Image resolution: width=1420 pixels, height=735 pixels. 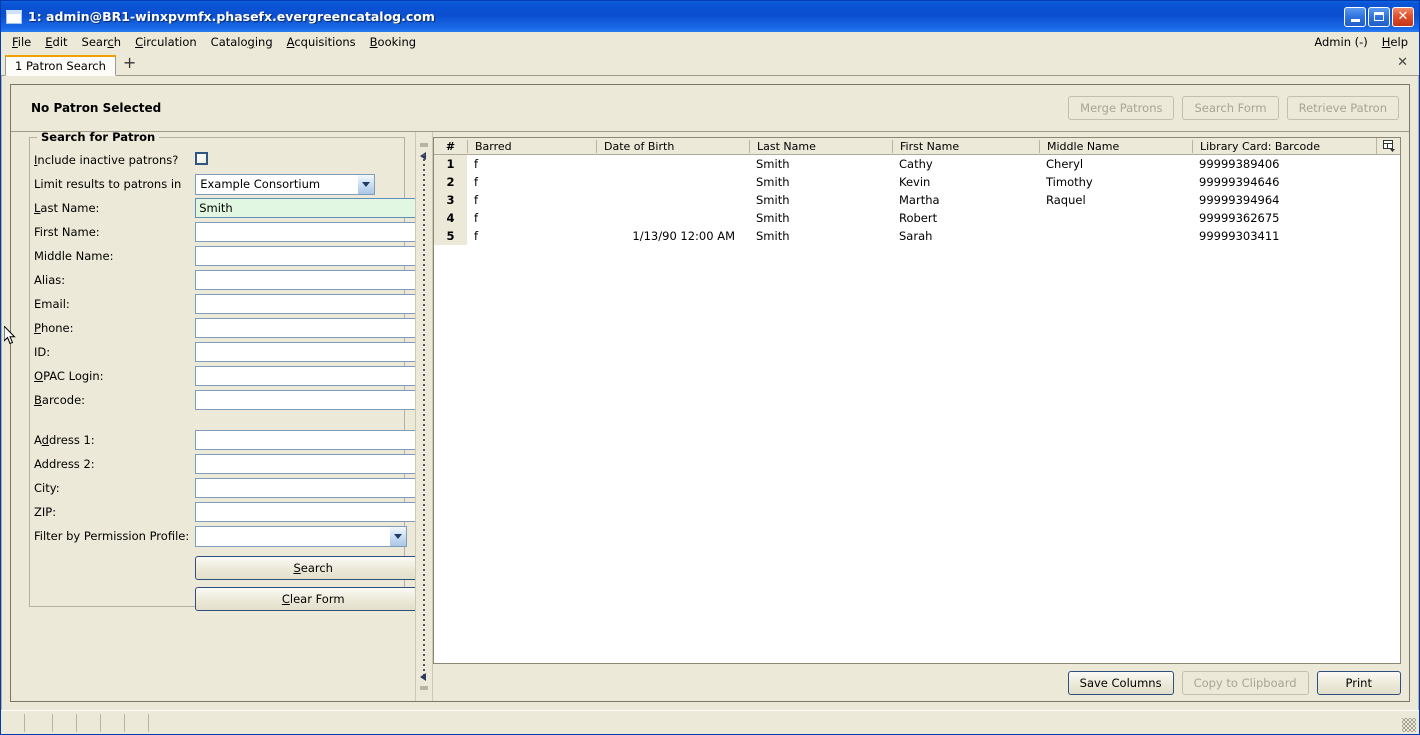 I want to click on cell-row-number: 3, so click(x=450, y=200).